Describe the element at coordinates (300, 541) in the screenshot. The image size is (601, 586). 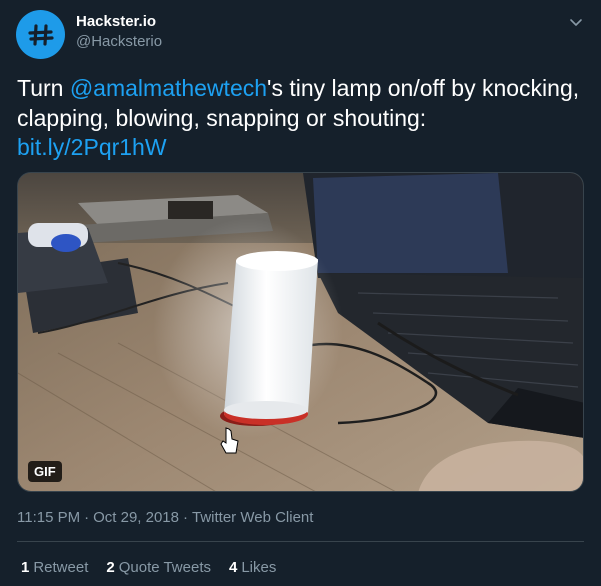
I see `divider` at that location.